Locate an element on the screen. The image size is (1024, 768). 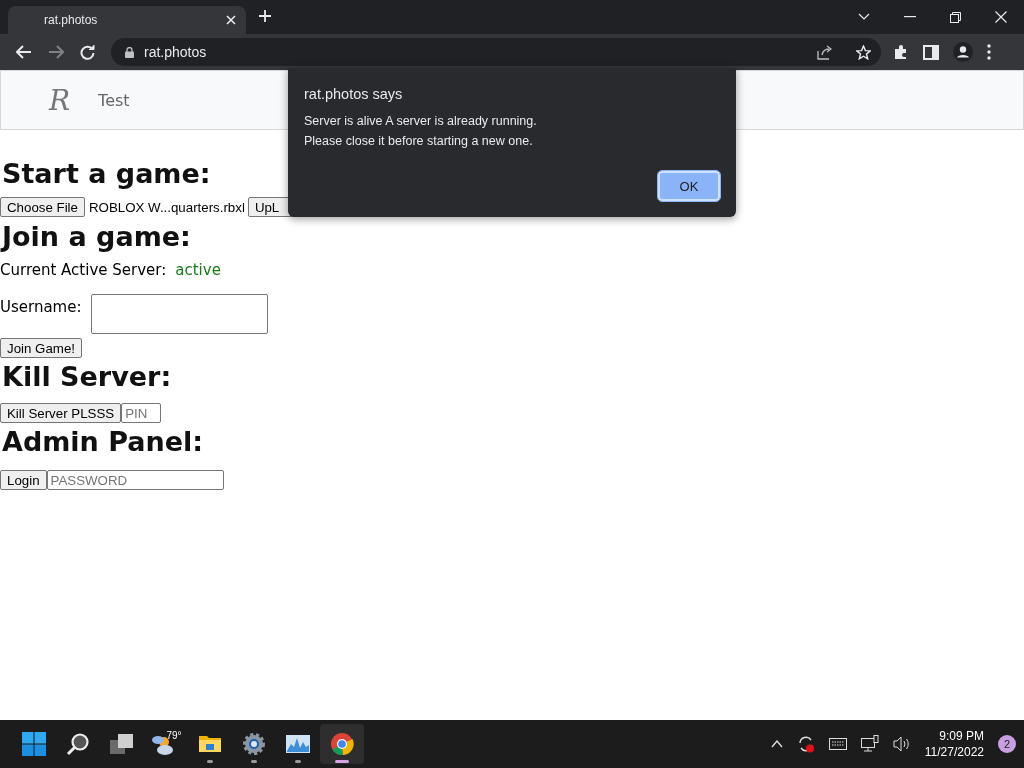
menu-icon is located at coordinates (989, 52).